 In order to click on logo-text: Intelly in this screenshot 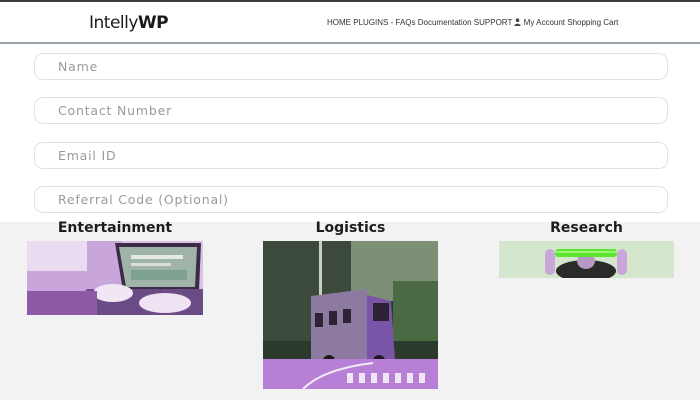, I will do `click(113, 23)`.